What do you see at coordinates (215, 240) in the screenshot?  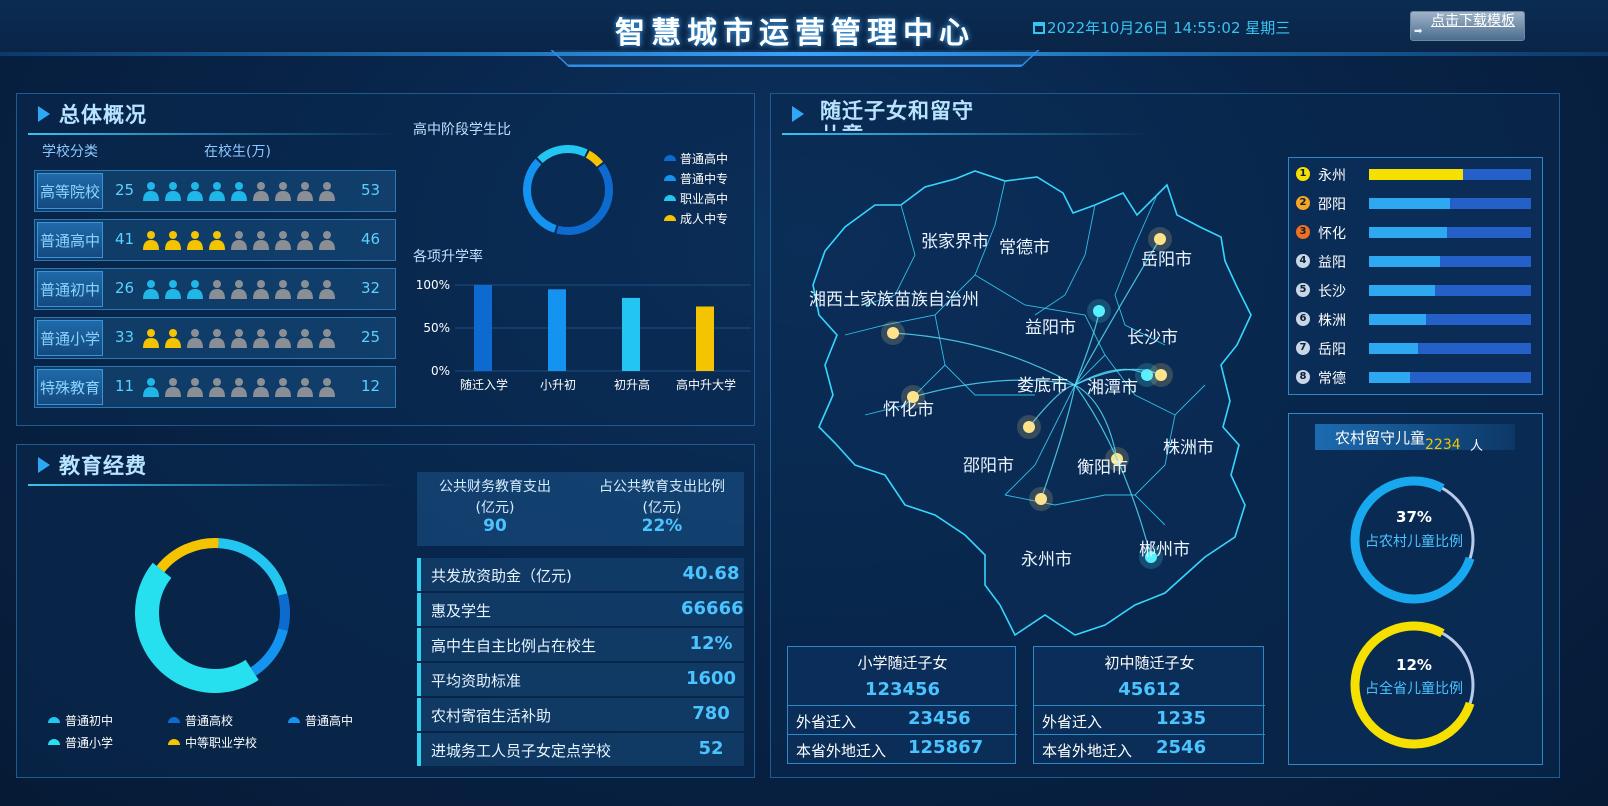 I see `school-type-row: 普通高中 41 46` at bounding box center [215, 240].